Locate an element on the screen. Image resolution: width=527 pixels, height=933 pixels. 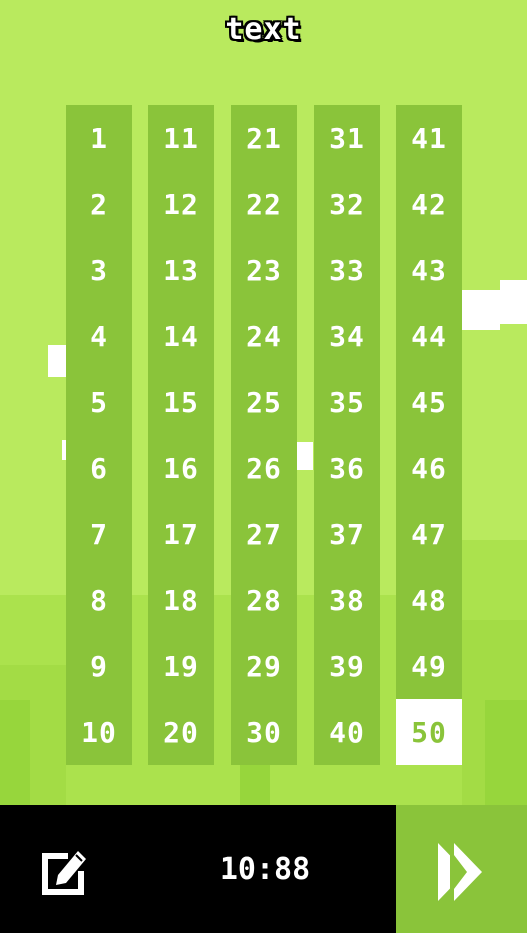
level-button-22: 22 is located at coordinates (264, 204).